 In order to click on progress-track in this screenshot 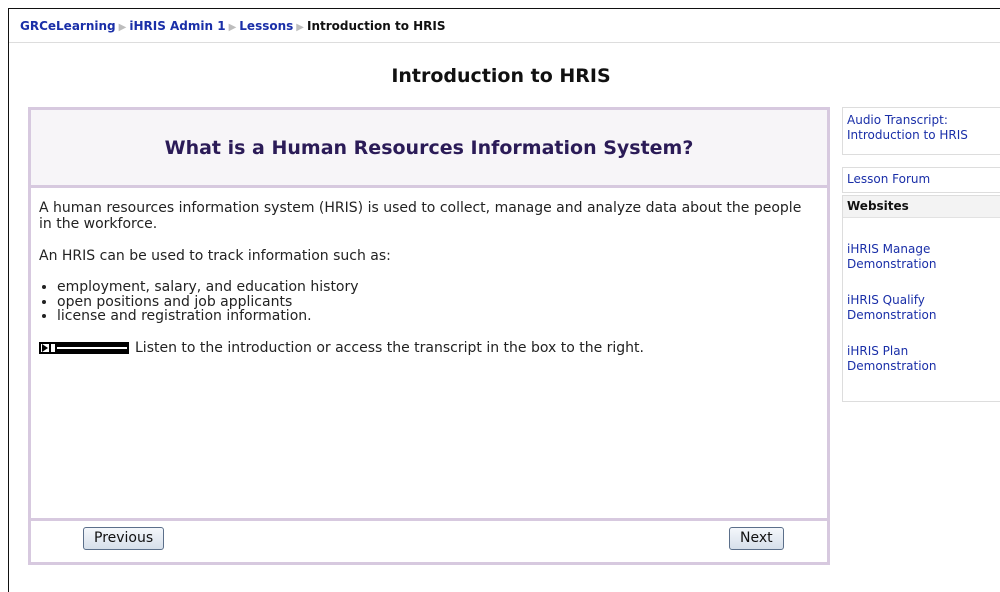, I will do `click(92, 347)`.